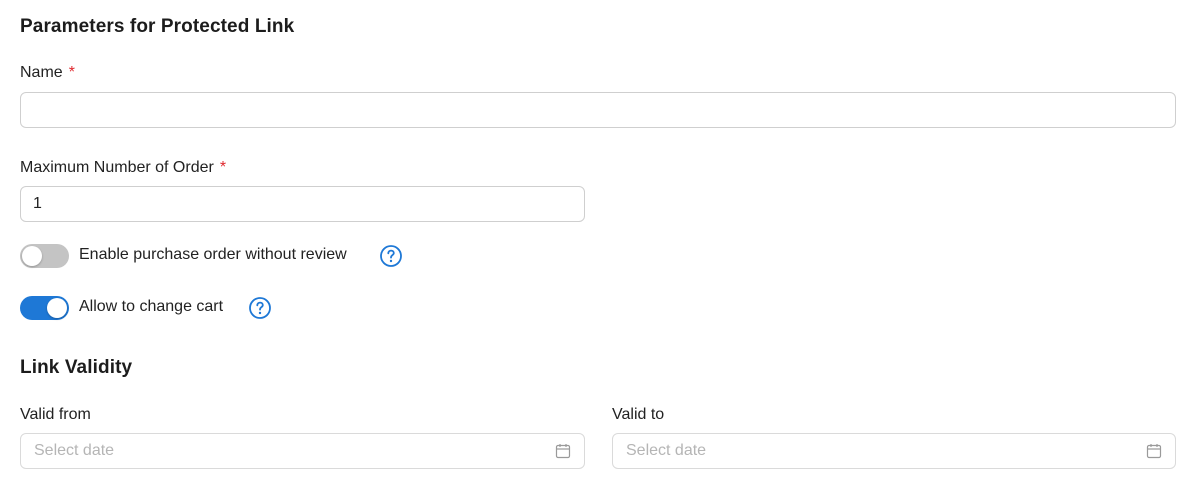  Describe the element at coordinates (213, 254) in the screenshot. I see `purchase-order-without-review-label: Enable purchase order without review` at that location.